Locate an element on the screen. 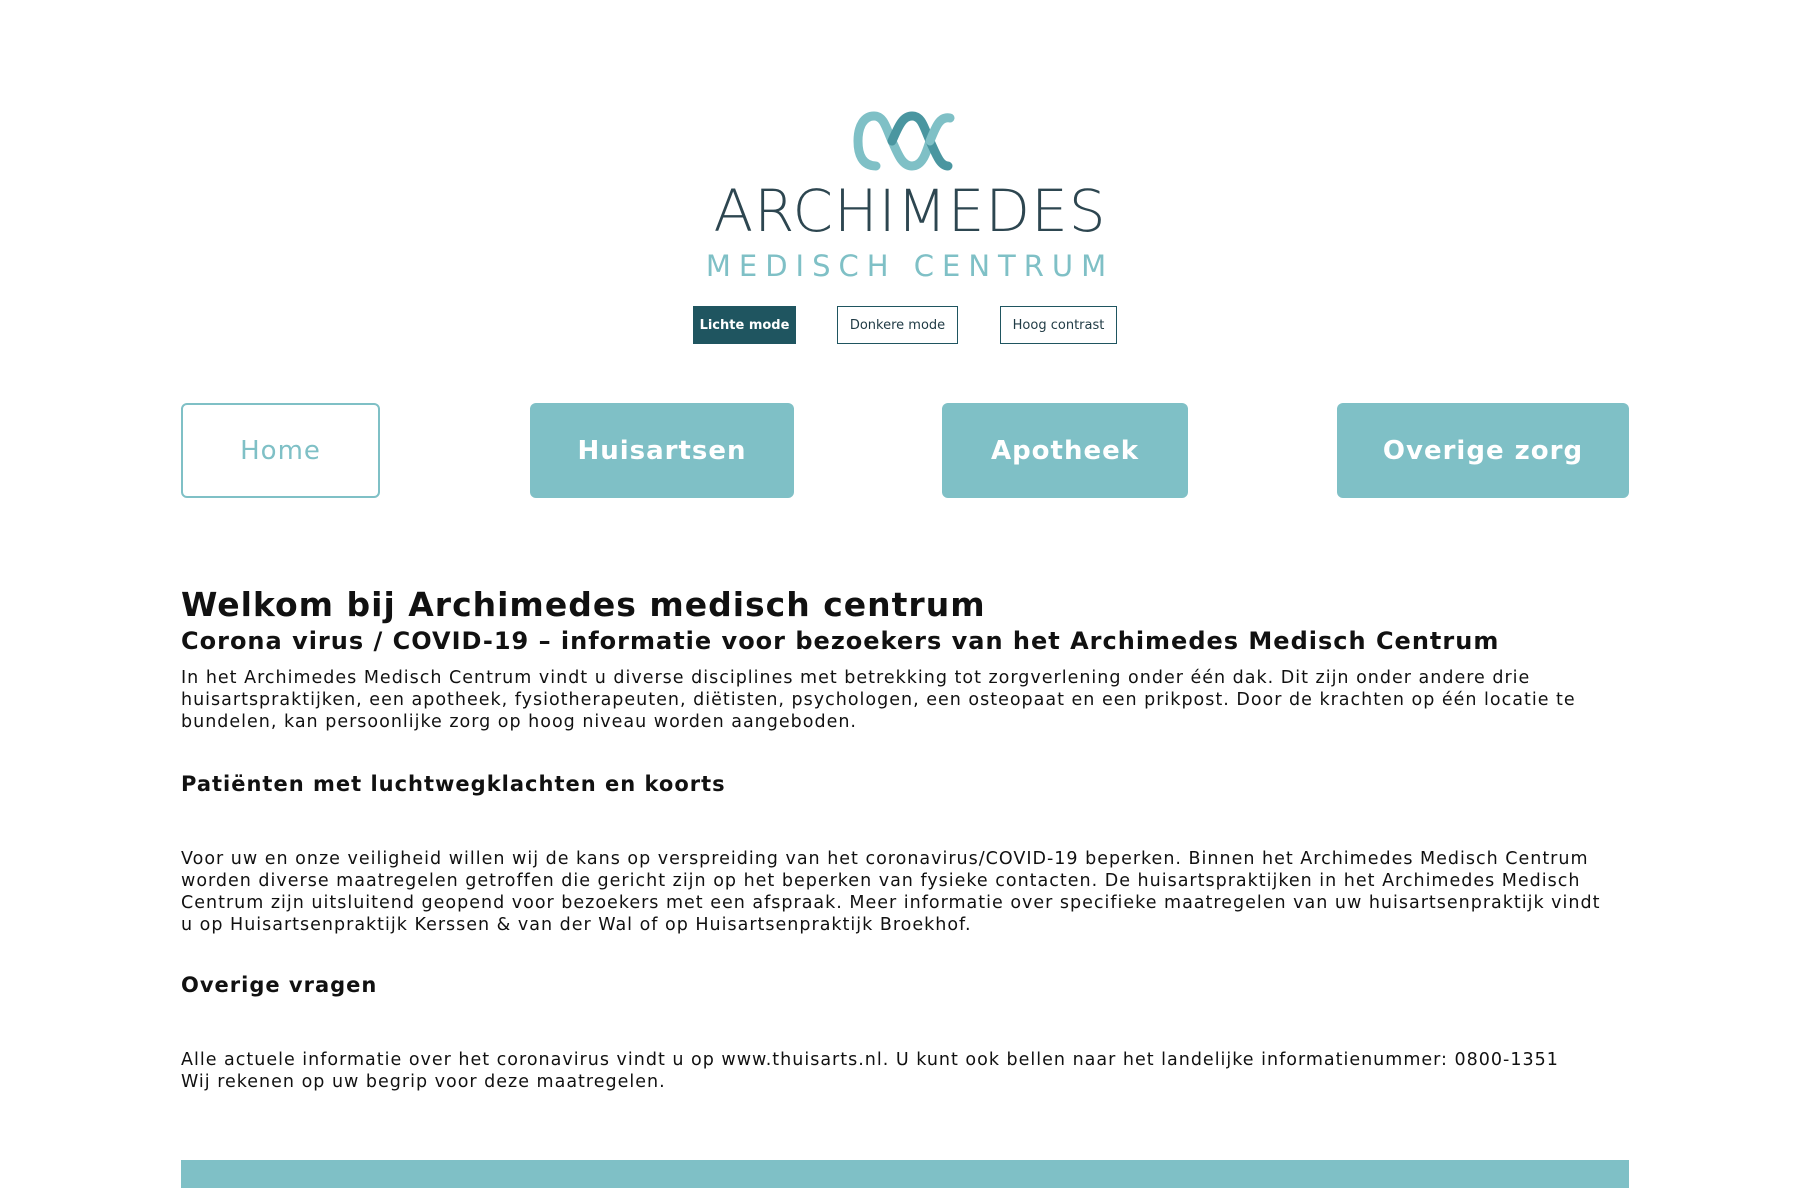 This screenshot has height=1188, width=1801. site-logo: ARCHIMEDES MEDISCH CENTRUM is located at coordinates (910, 197).